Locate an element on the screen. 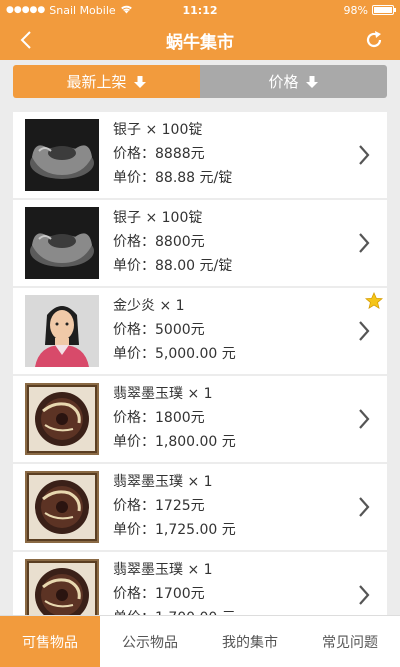 The image size is (400, 667). item-unit-price: 单价：5,000.00 元 is located at coordinates (174, 354).